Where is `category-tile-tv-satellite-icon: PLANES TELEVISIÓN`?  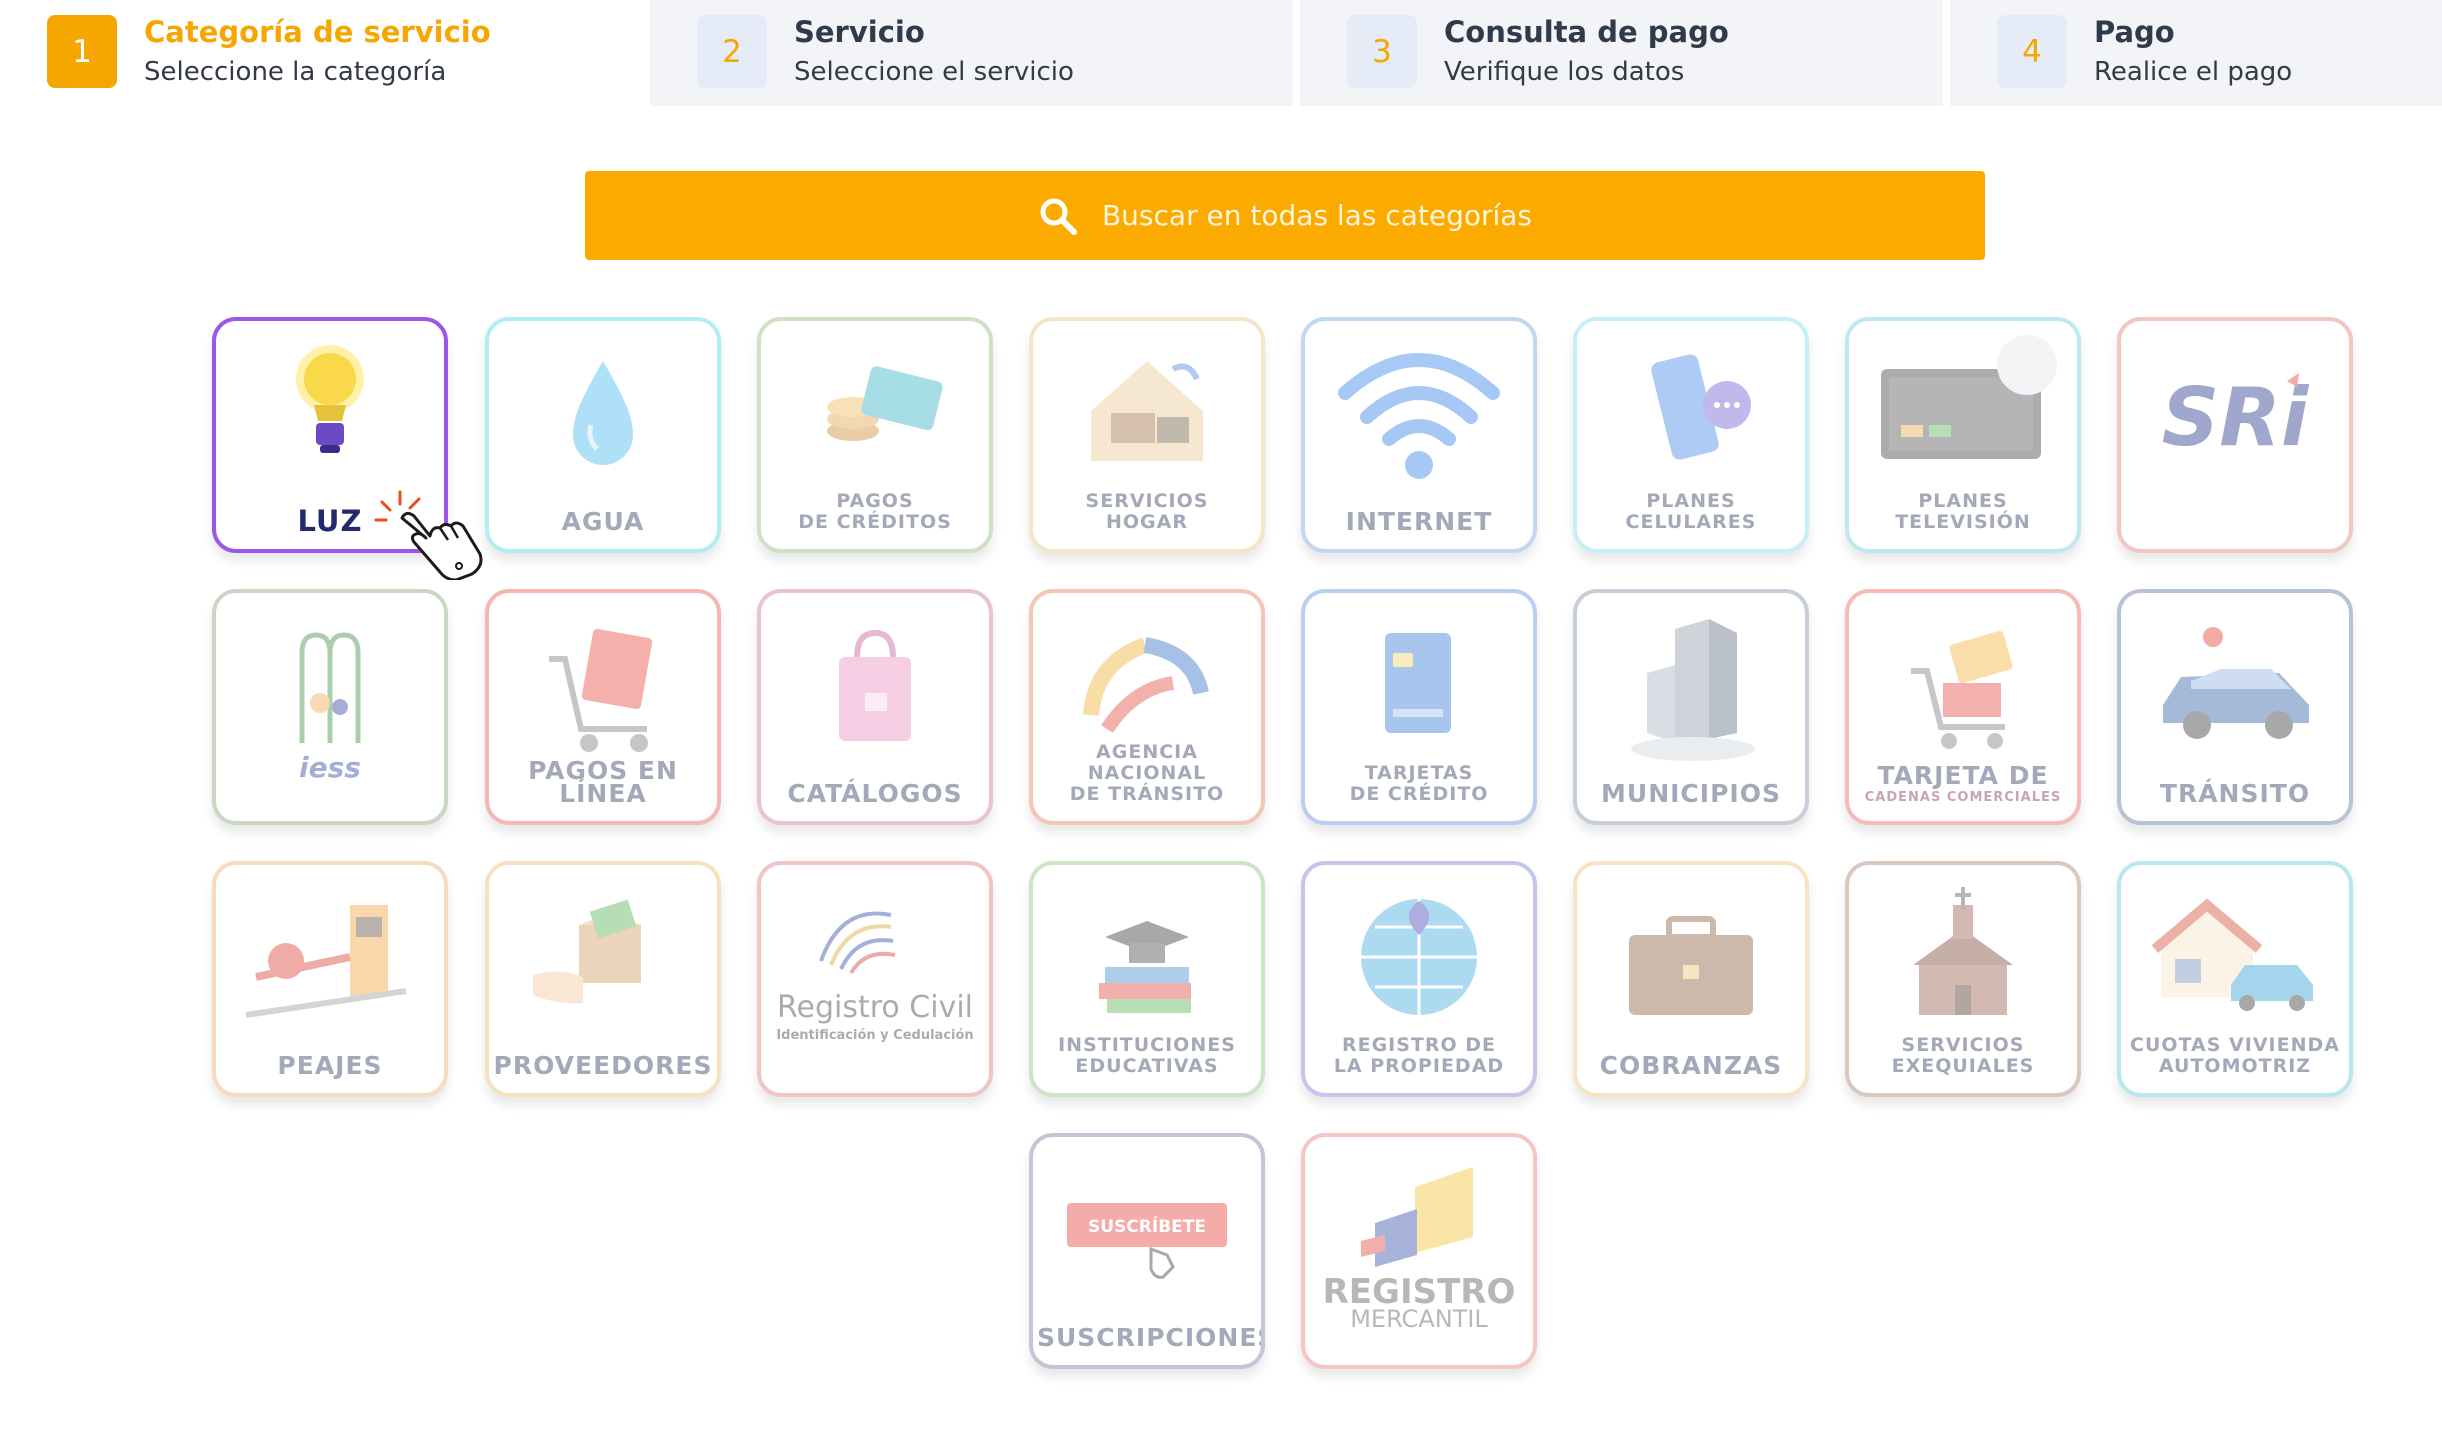
category-tile-tv-satellite-icon: PLANES TELEVISIÓN is located at coordinates (1963, 435).